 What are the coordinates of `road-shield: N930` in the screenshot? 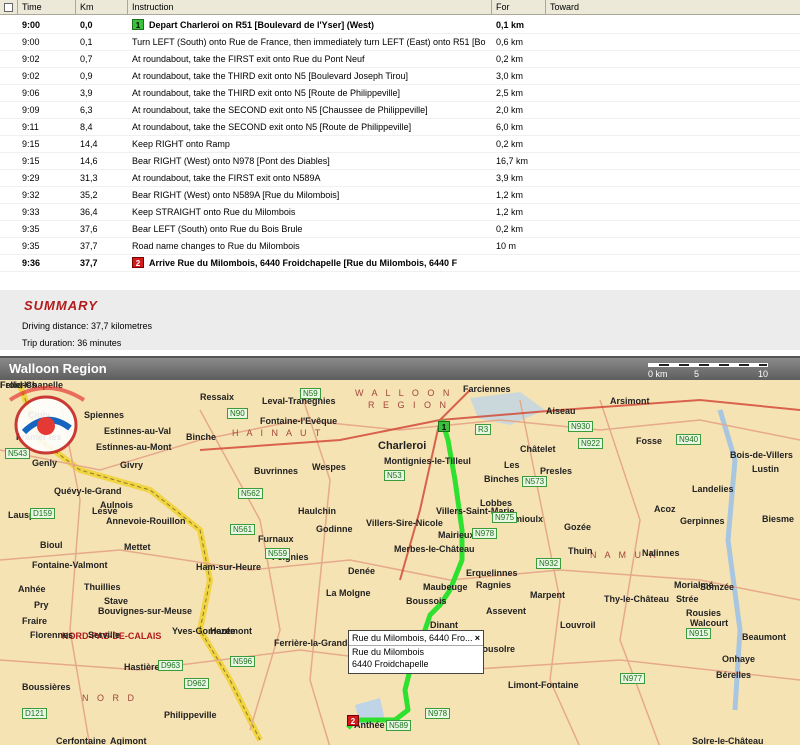 It's located at (581, 426).